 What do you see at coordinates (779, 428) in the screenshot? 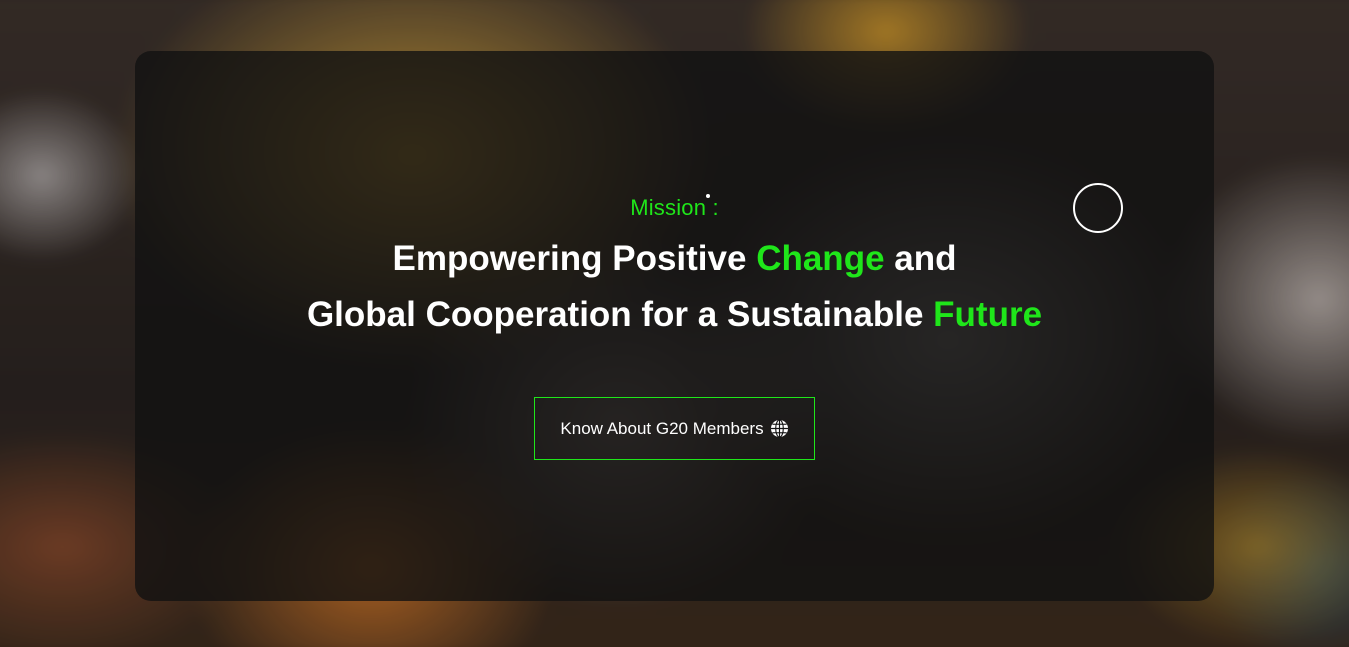
I see `globe-icon` at bounding box center [779, 428].